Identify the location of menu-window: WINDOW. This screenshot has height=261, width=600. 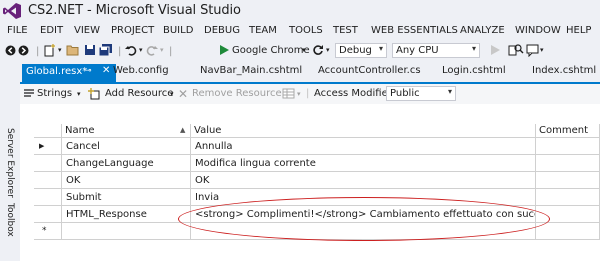
(538, 30).